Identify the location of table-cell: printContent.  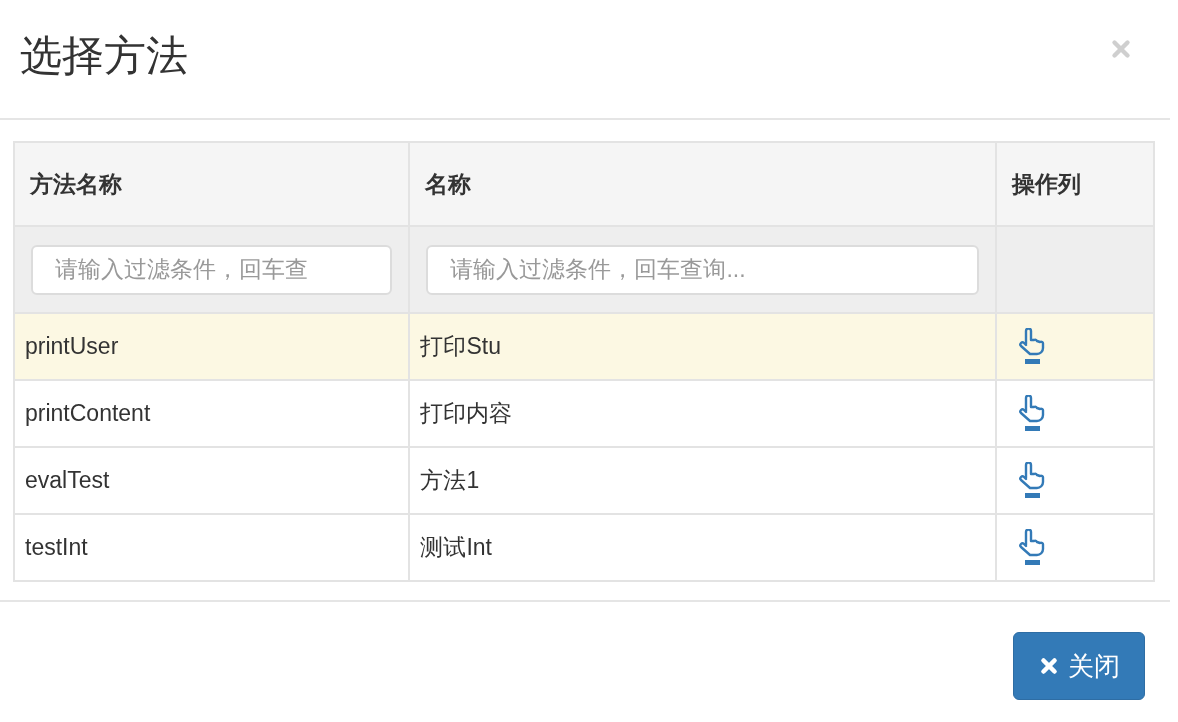
(88, 413).